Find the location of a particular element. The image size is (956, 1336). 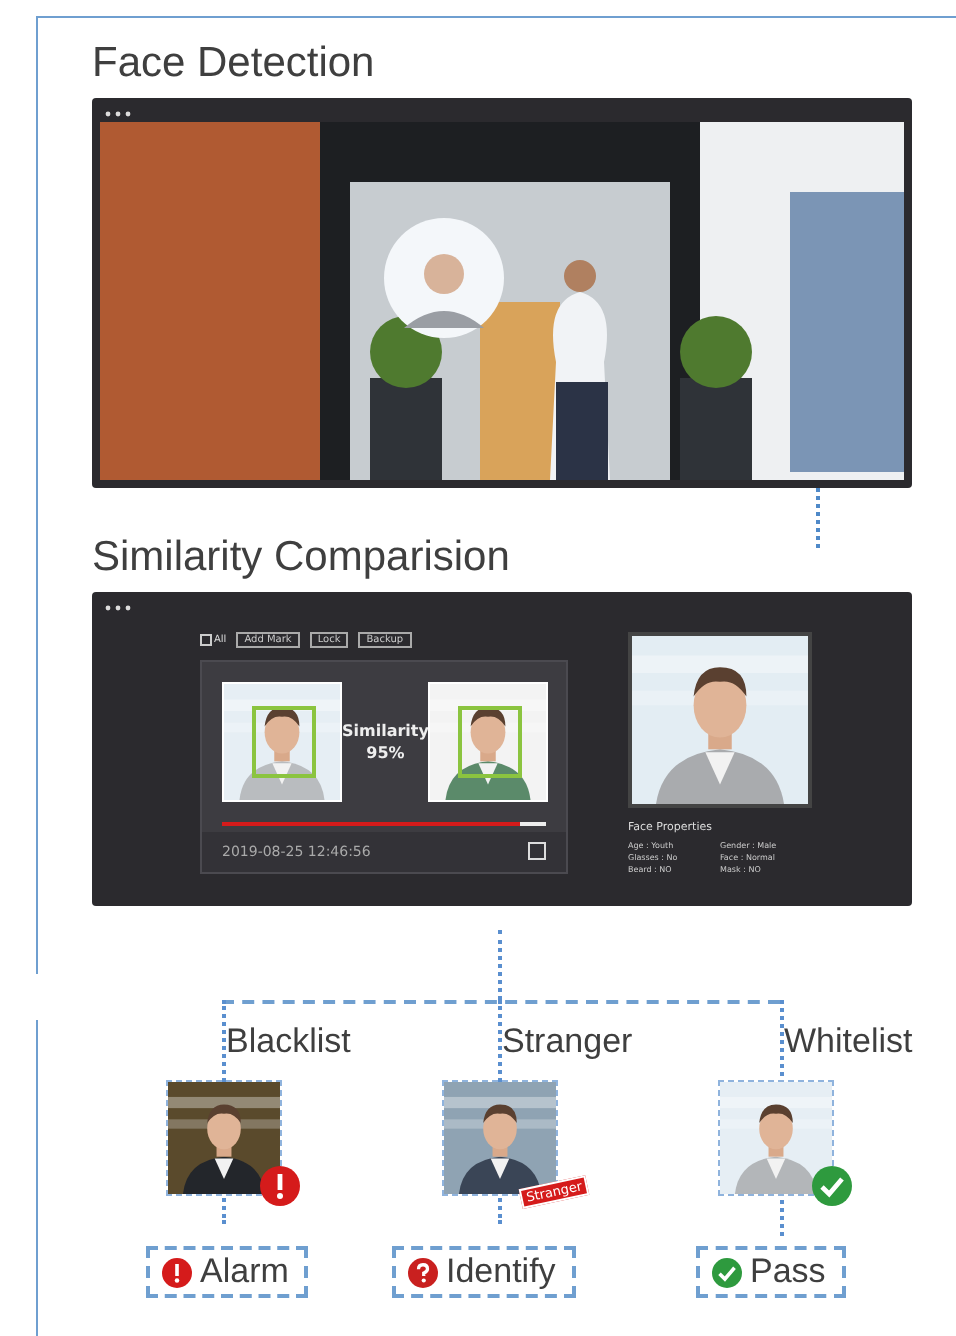

section-title: Face Detection is located at coordinates (234, 64).